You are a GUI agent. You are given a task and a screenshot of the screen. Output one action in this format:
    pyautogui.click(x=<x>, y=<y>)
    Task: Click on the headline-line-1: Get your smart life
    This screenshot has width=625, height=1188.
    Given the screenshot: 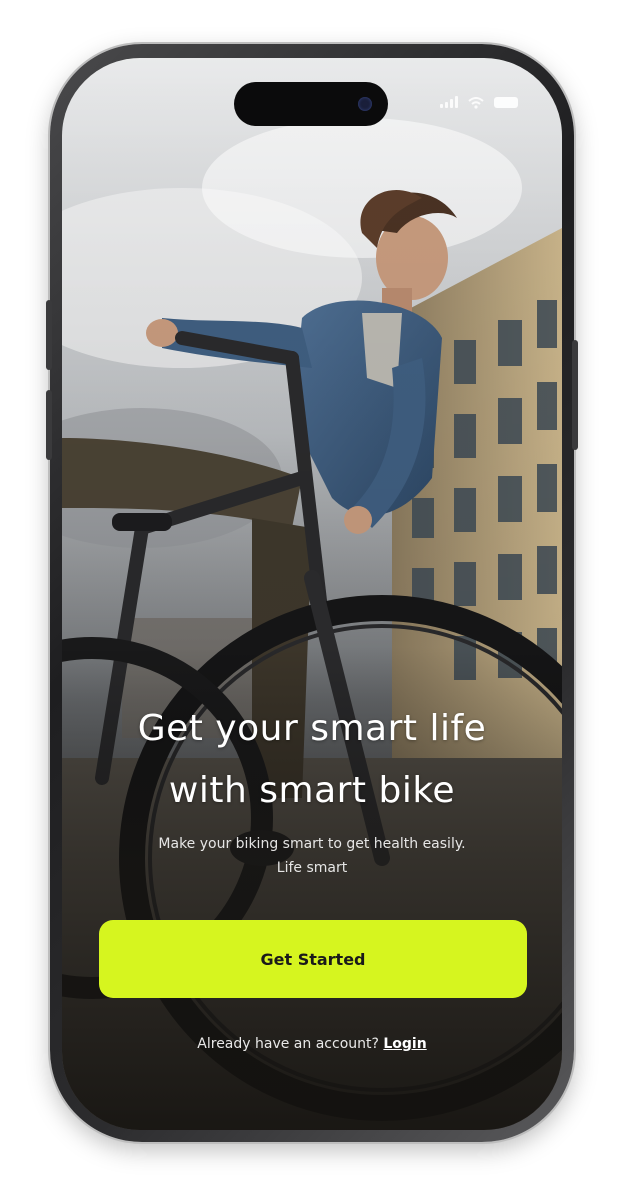 What is the action you would take?
    pyautogui.click(x=312, y=728)
    